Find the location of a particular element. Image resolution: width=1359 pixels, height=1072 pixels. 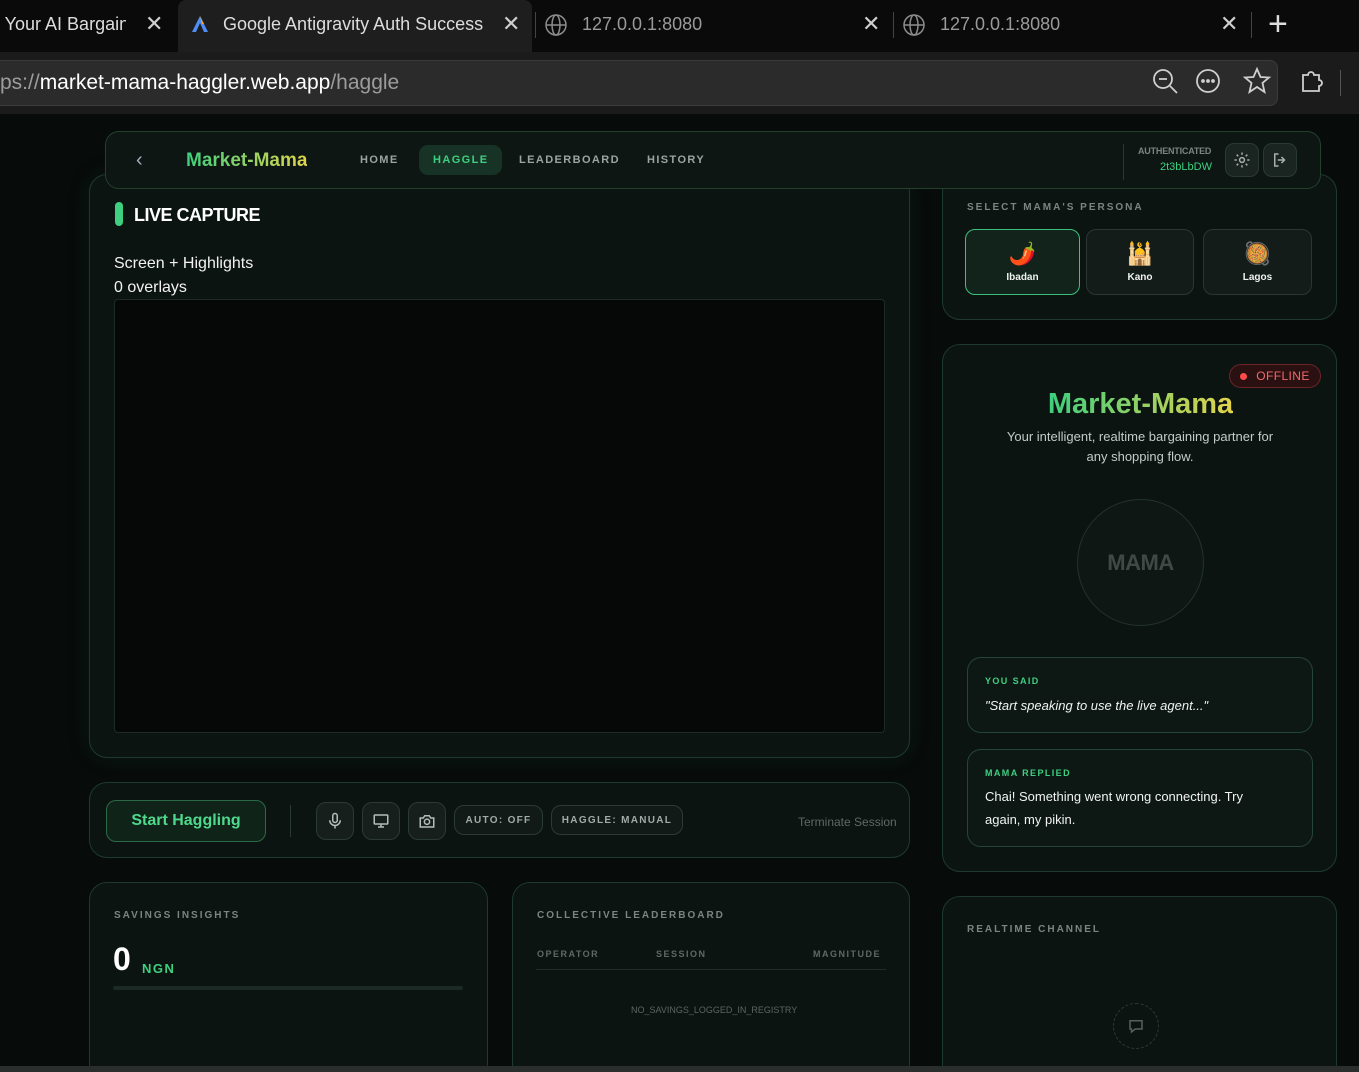

snapshot-button is located at coordinates (427, 821).